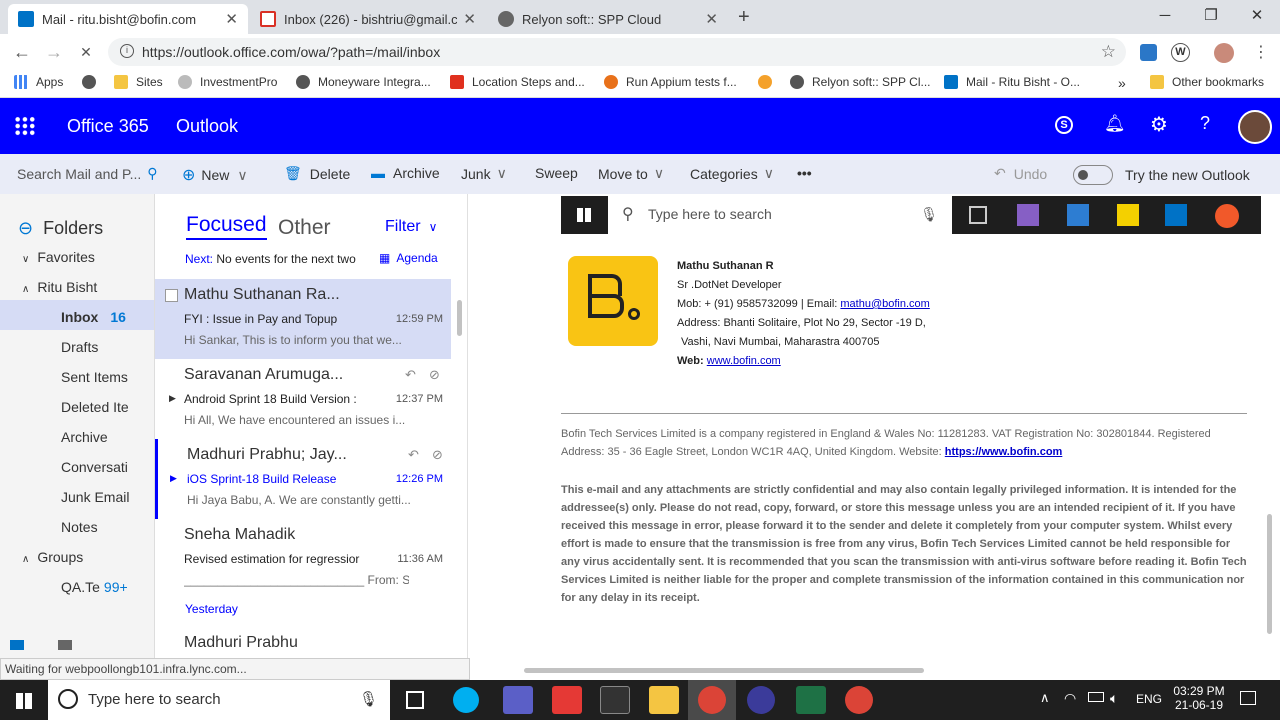  What do you see at coordinates (1070, 698) in the screenshot?
I see `wifi-icon: ◠` at bounding box center [1070, 698].